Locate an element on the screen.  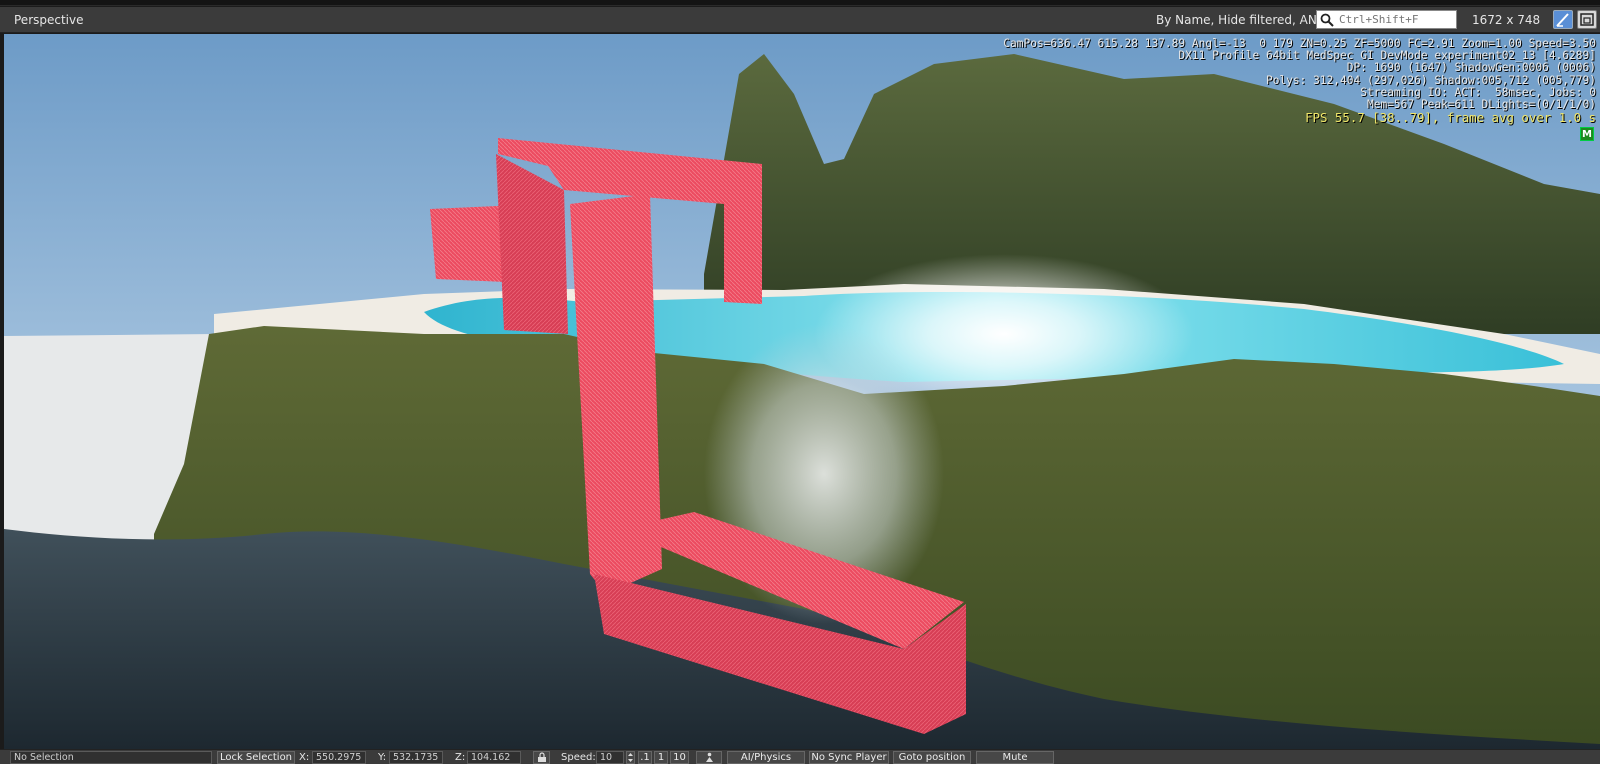
mute-button: Mute is located at coordinates (1015, 757).